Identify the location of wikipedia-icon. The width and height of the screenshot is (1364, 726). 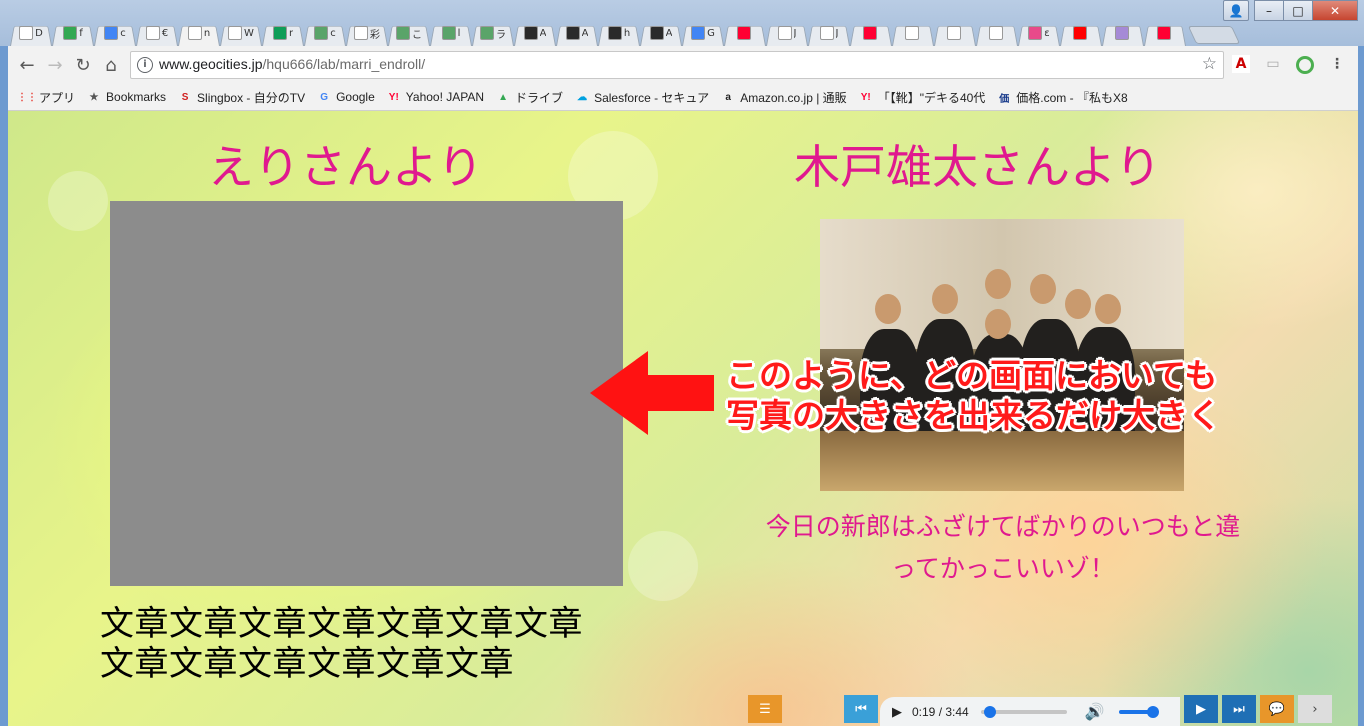
(235, 33).